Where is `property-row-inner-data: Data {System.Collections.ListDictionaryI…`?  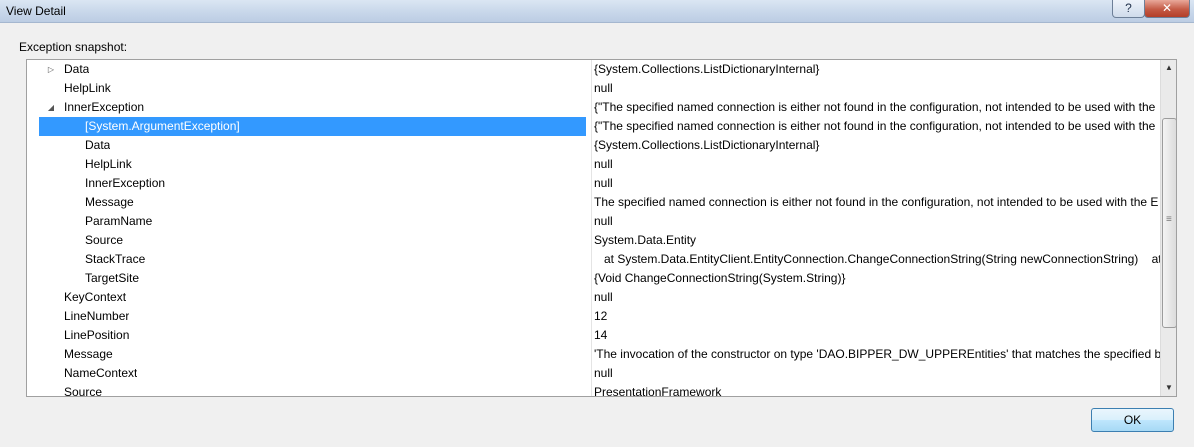 property-row-inner-data: Data {System.Collections.ListDictionaryI… is located at coordinates (593, 145).